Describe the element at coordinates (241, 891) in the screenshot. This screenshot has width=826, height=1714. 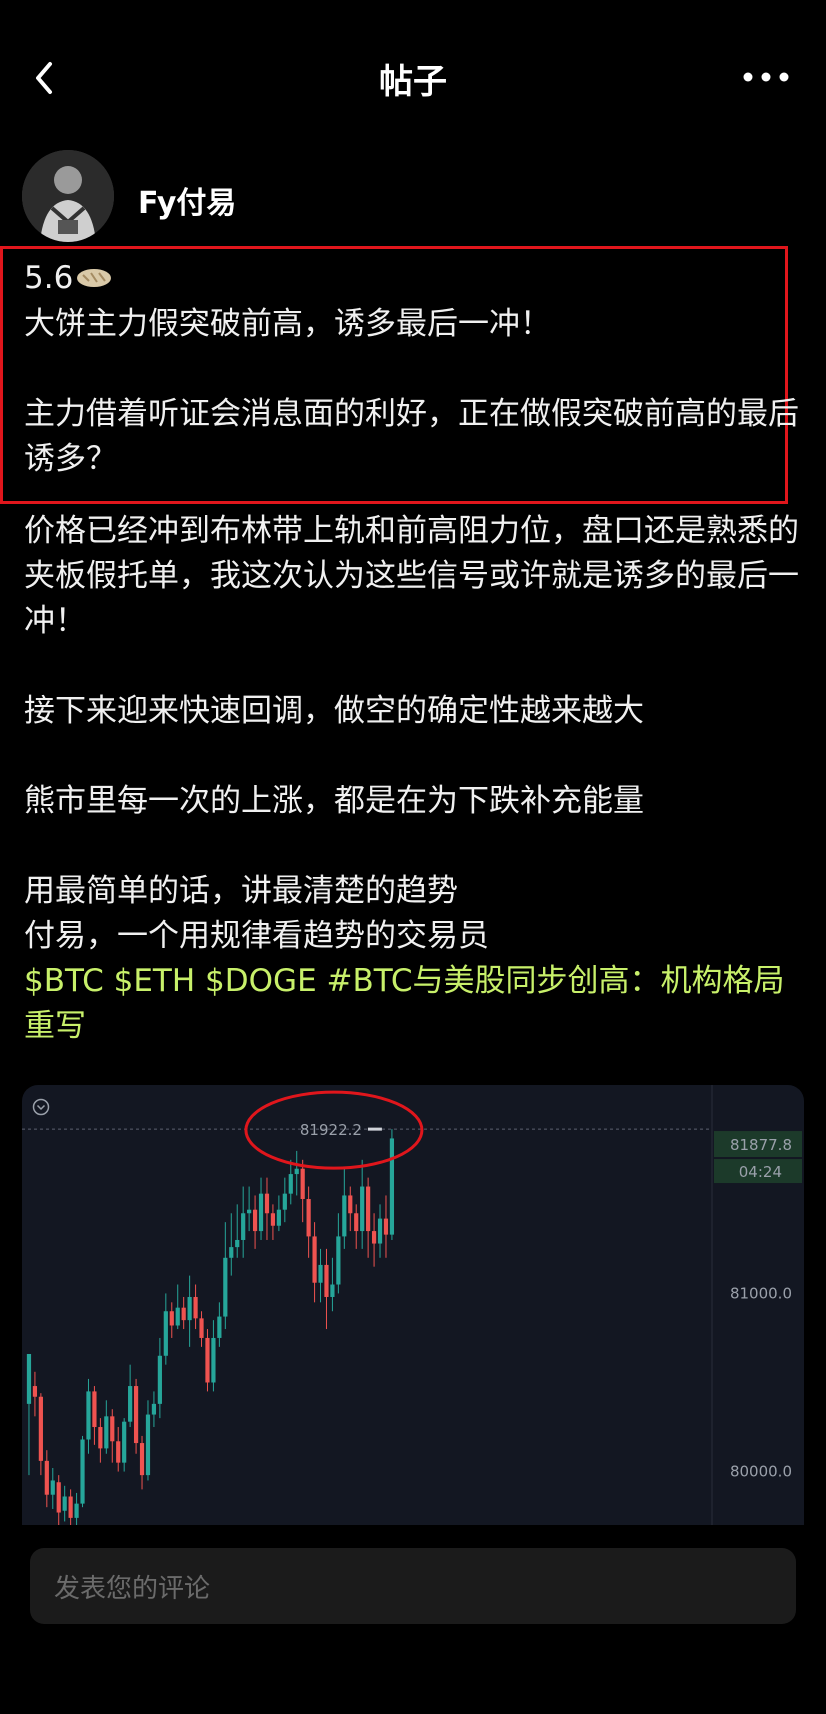
I see `post-paragraph: 用最简单的话，讲最清楚的趋势` at that location.